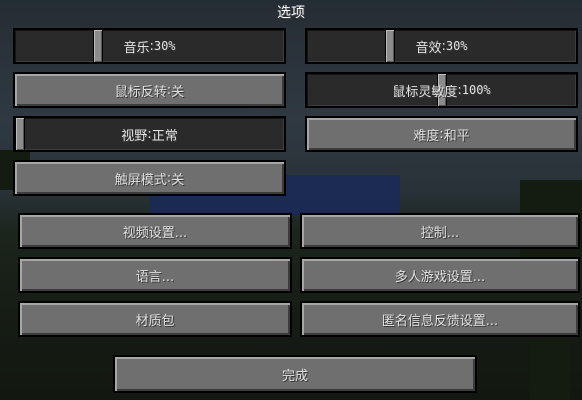 The image size is (582, 400). I want to click on slider-label: 音效: 30%, so click(441, 46).